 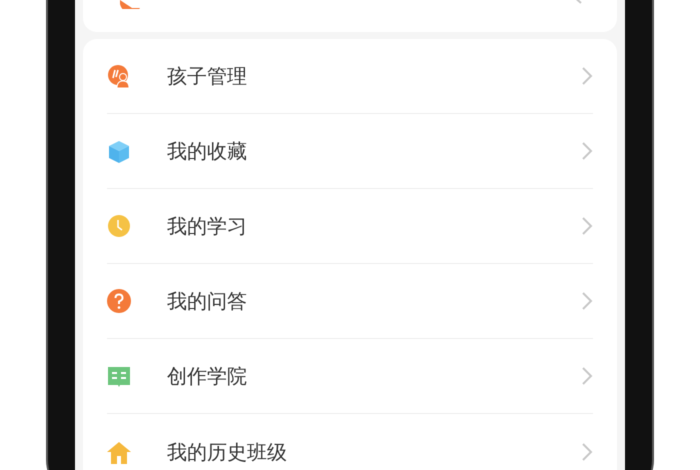 I want to click on children-icon, so click(x=119, y=76).